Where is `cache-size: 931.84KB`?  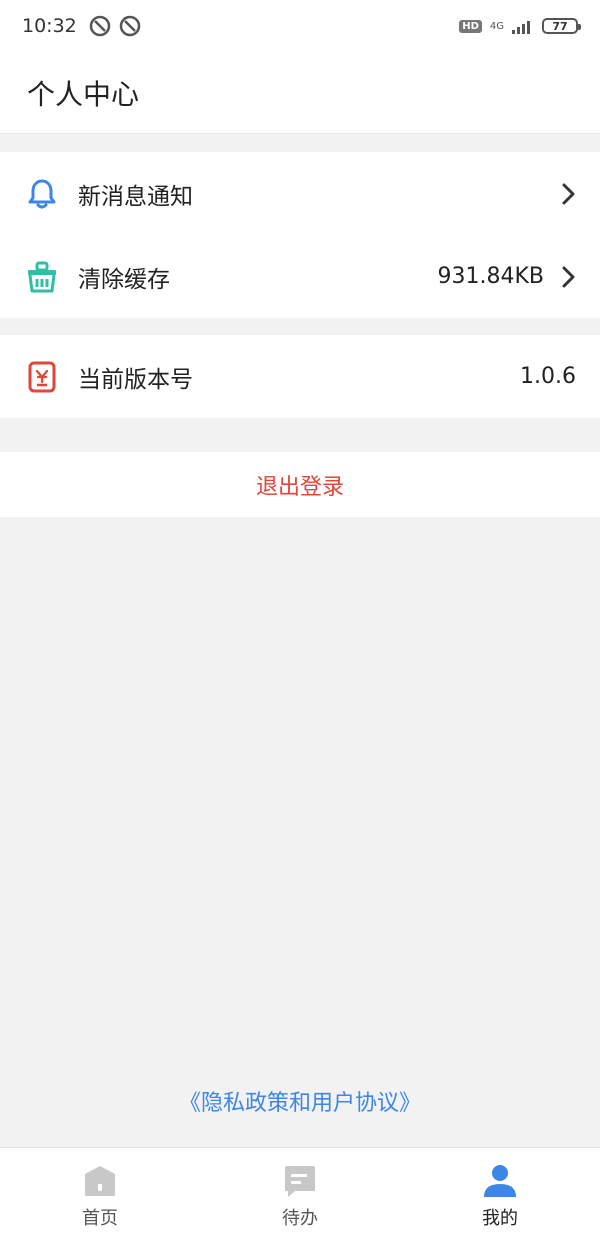 cache-size: 931.84KB is located at coordinates (491, 276).